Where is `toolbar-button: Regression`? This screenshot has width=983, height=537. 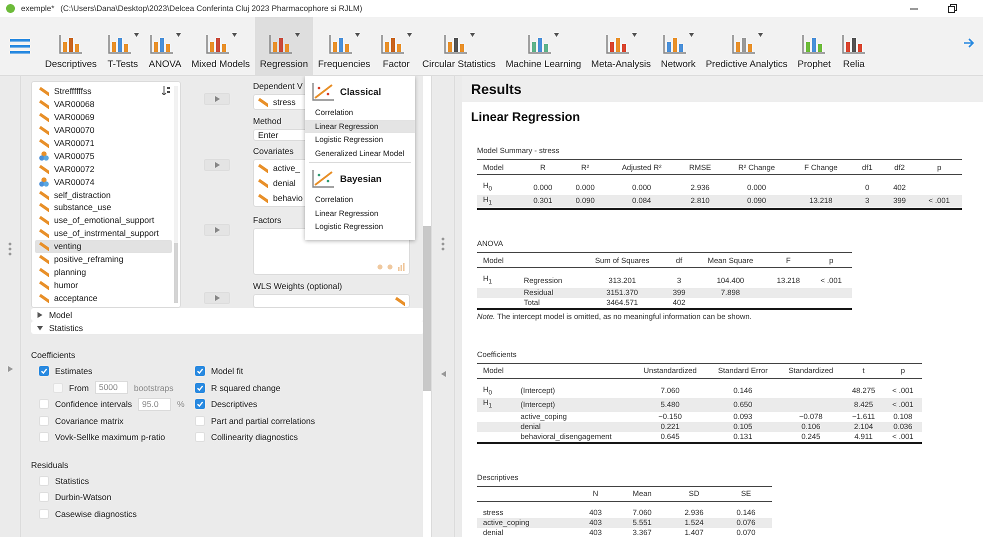 toolbar-button: Regression is located at coordinates (283, 46).